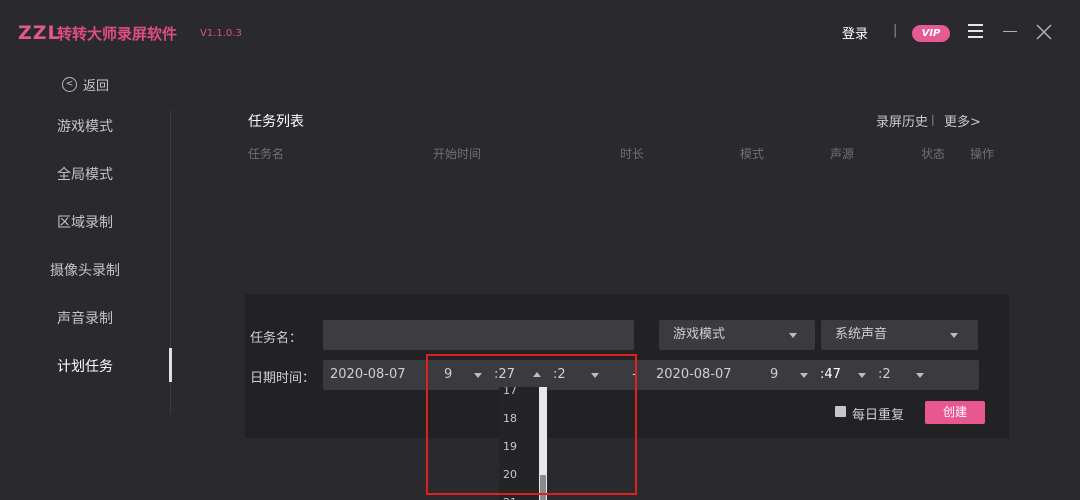 This screenshot has width=1080, height=500. Describe the element at coordinates (69, 84) in the screenshot. I see `back-arrow-icon: <` at that location.